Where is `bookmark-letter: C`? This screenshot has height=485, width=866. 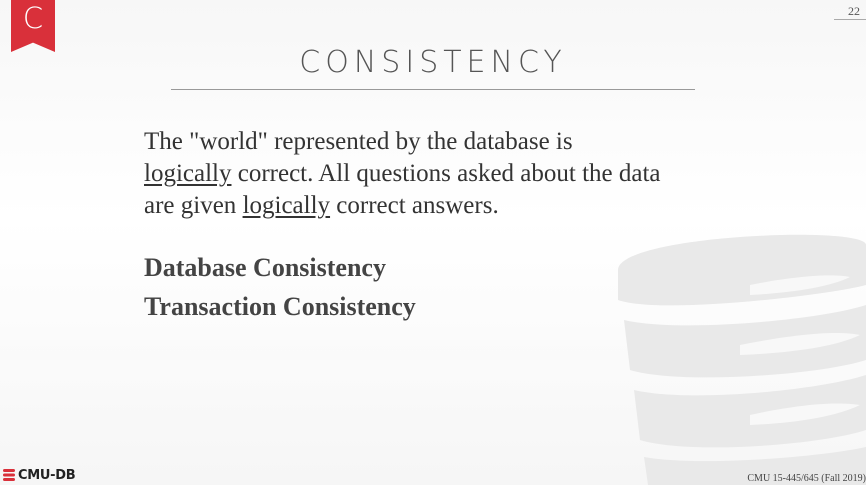 bookmark-letter: C is located at coordinates (33, 18).